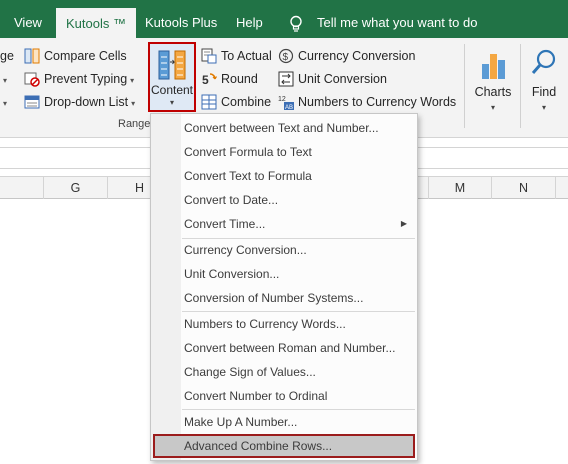 The image size is (568, 464). Describe the element at coordinates (32, 56) in the screenshot. I see `compare-cells-icon` at that location.